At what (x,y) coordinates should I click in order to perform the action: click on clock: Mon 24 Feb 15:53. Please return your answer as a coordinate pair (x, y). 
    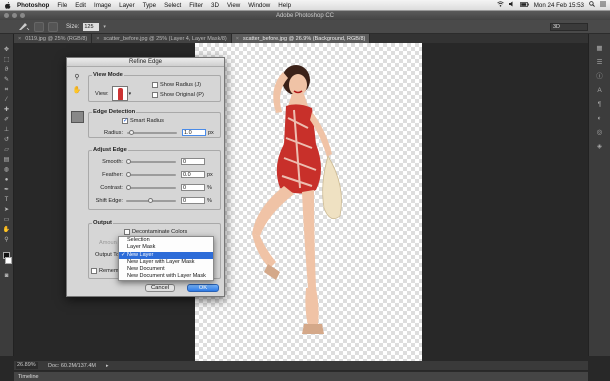
    Looking at the image, I should click on (559, 5).